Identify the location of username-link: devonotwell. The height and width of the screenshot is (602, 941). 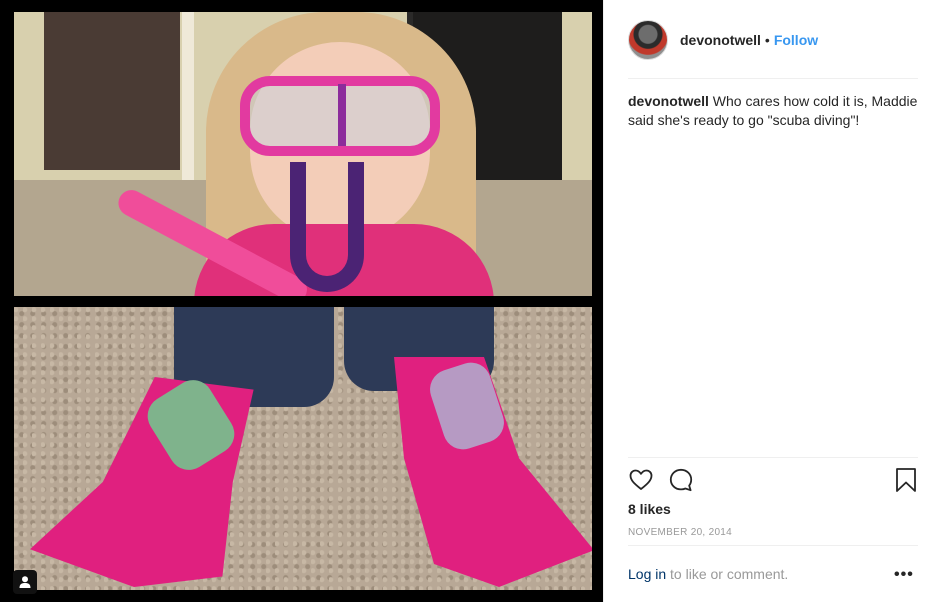
(720, 40).